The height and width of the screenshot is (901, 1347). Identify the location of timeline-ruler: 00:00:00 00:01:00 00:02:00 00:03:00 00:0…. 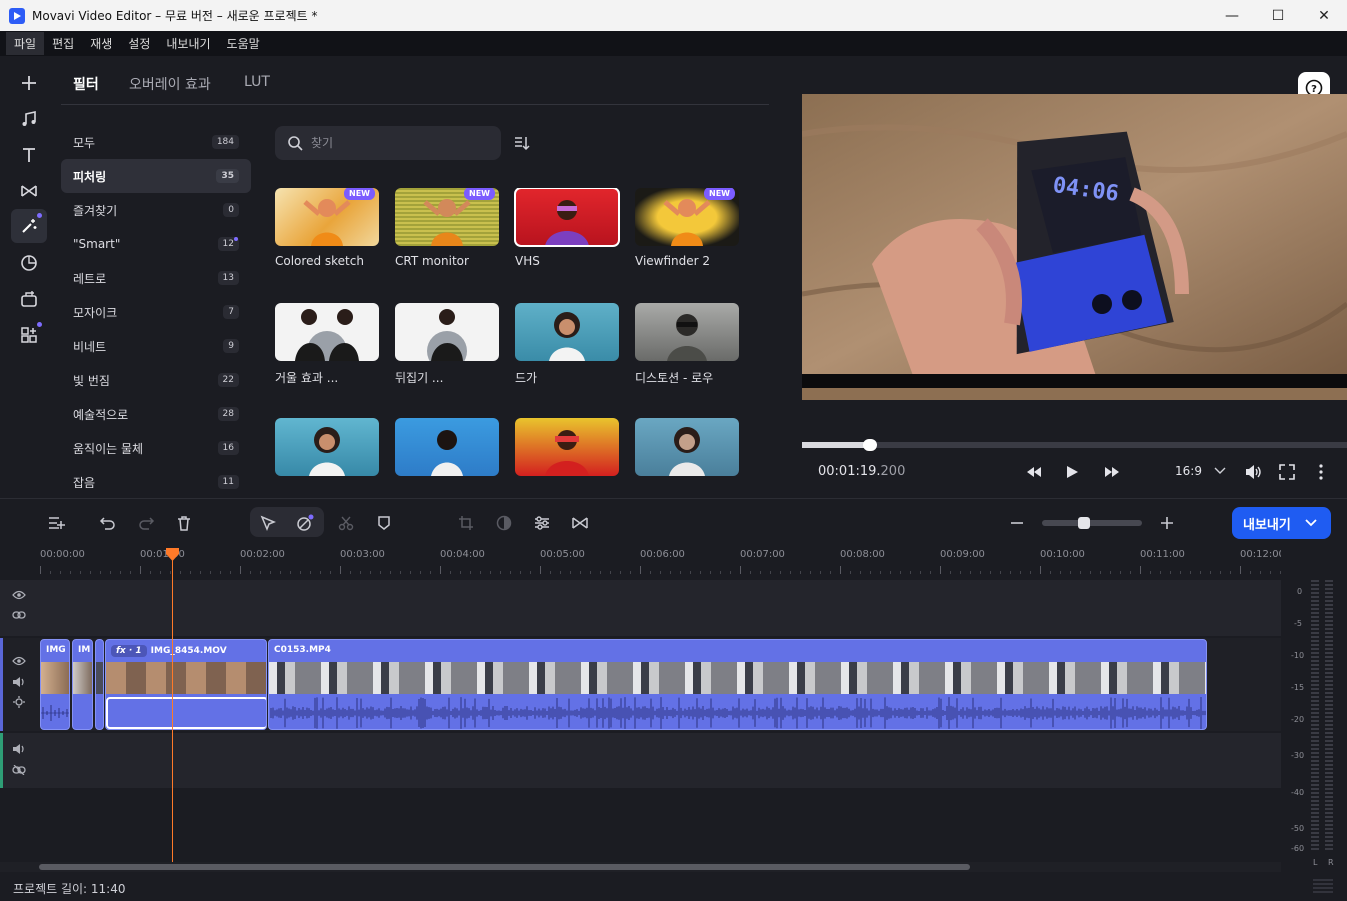
(673, 562).